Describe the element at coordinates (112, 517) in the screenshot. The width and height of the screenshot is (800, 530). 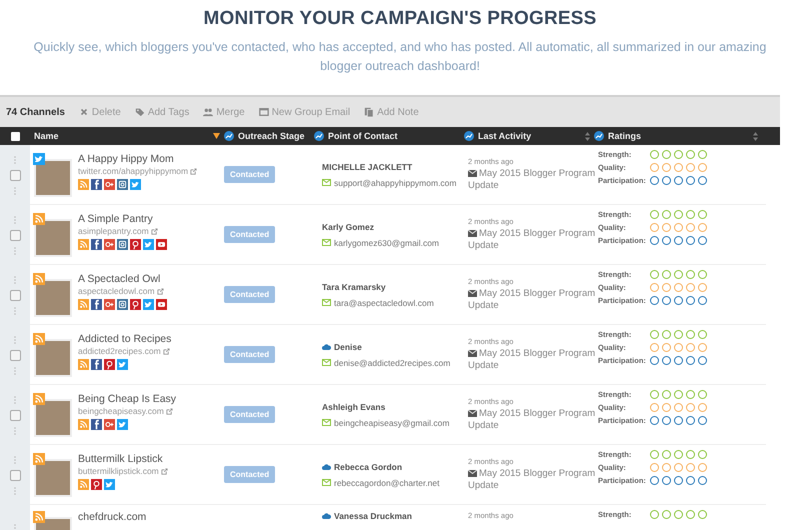
I see `blogger-name: chefdruck.com` at that location.